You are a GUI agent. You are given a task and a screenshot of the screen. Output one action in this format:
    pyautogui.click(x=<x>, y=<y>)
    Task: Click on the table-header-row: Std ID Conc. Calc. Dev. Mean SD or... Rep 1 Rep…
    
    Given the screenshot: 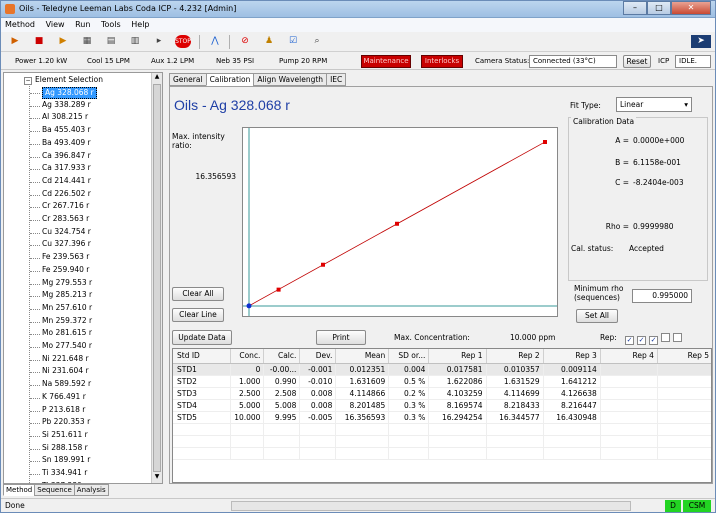 What is the action you would take?
    pyautogui.click(x=442, y=356)
    